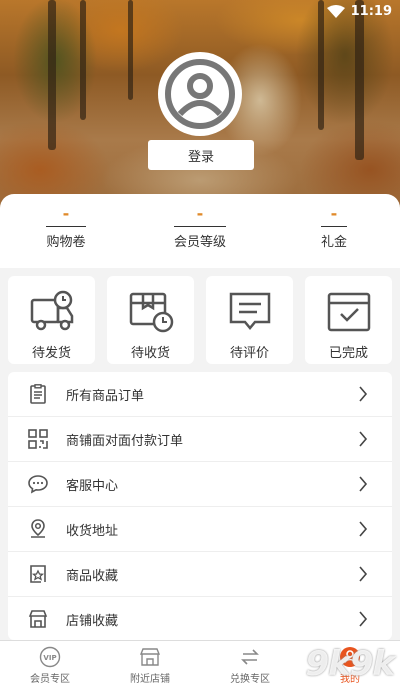  I want to click on menu-label: 所有商品订单, so click(105, 396).